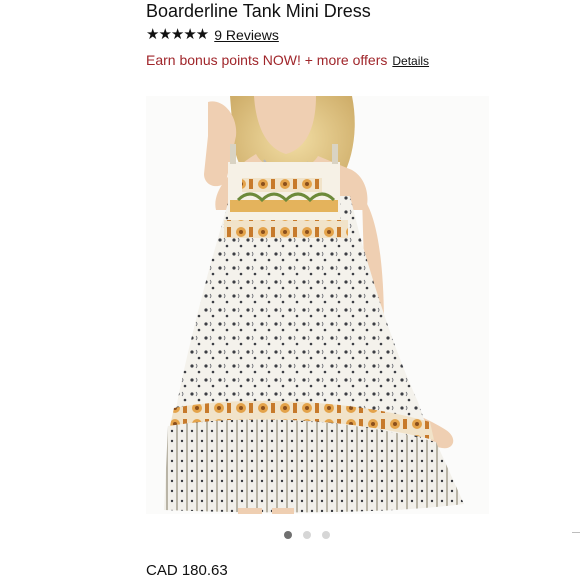 Image resolution: width=580 pixels, height=580 pixels. I want to click on reviews-link: 9 Reviews, so click(246, 35).